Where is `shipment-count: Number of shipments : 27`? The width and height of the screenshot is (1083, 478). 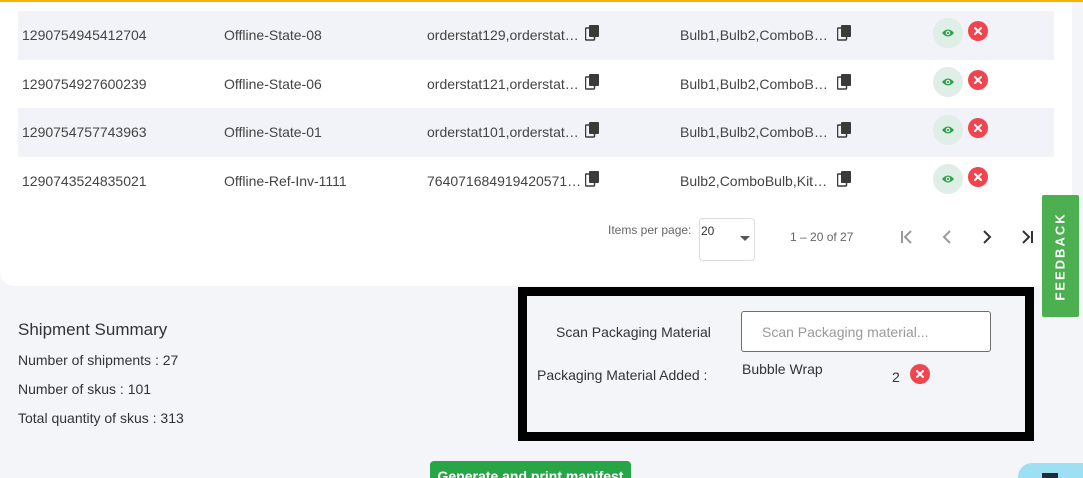 shipment-count: Number of shipments : 27 is located at coordinates (98, 360).